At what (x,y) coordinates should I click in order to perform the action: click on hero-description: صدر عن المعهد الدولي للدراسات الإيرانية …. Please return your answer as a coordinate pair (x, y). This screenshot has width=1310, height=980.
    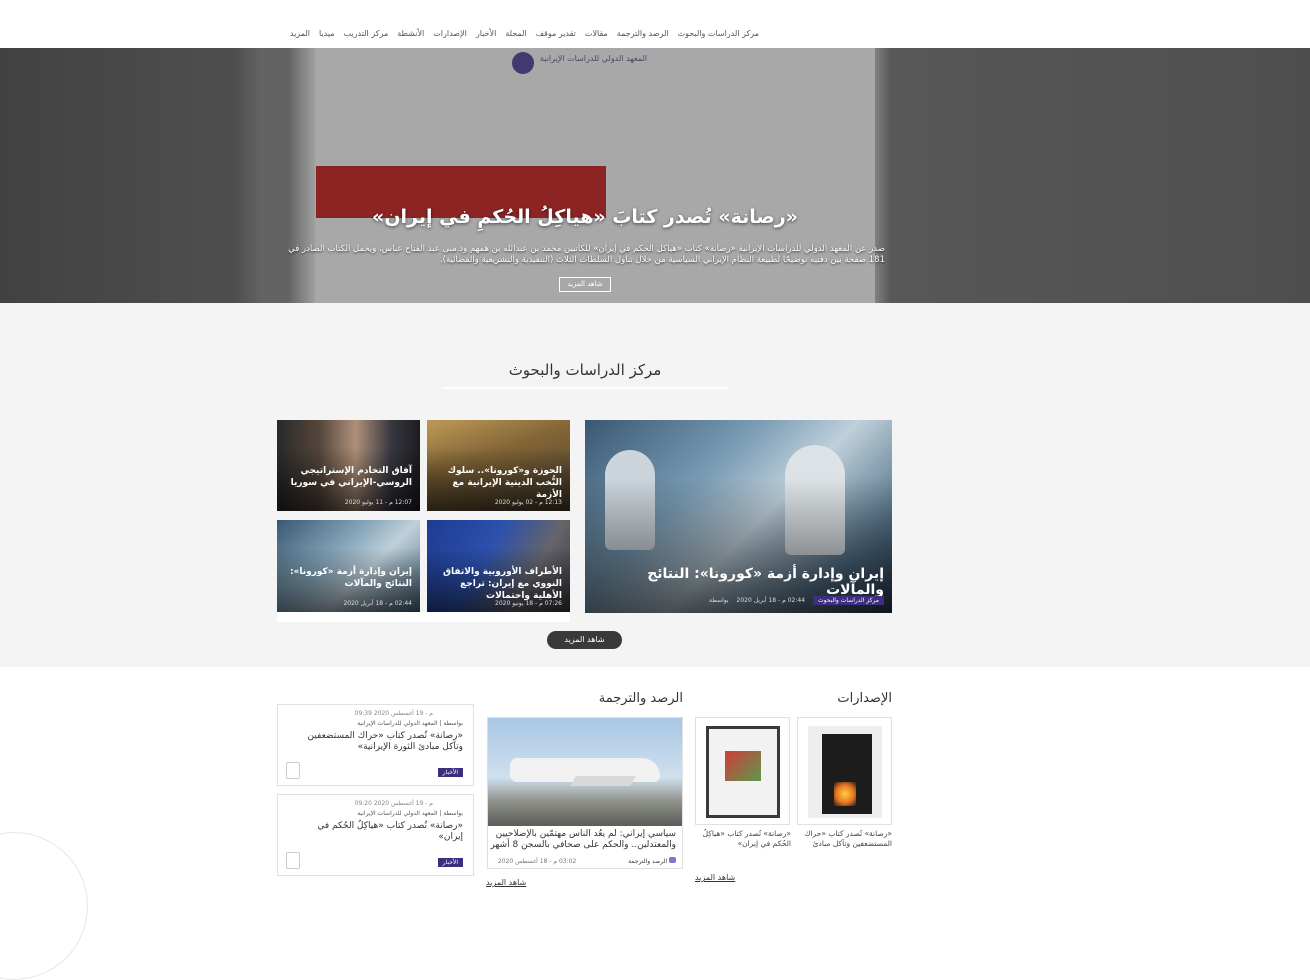
    Looking at the image, I should click on (586, 254).